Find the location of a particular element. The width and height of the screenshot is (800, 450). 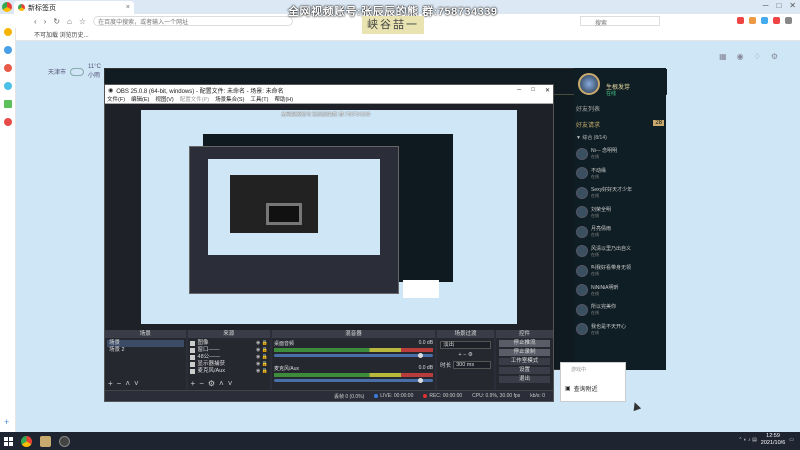

sidebar-star-icon is located at coordinates (8, 32).